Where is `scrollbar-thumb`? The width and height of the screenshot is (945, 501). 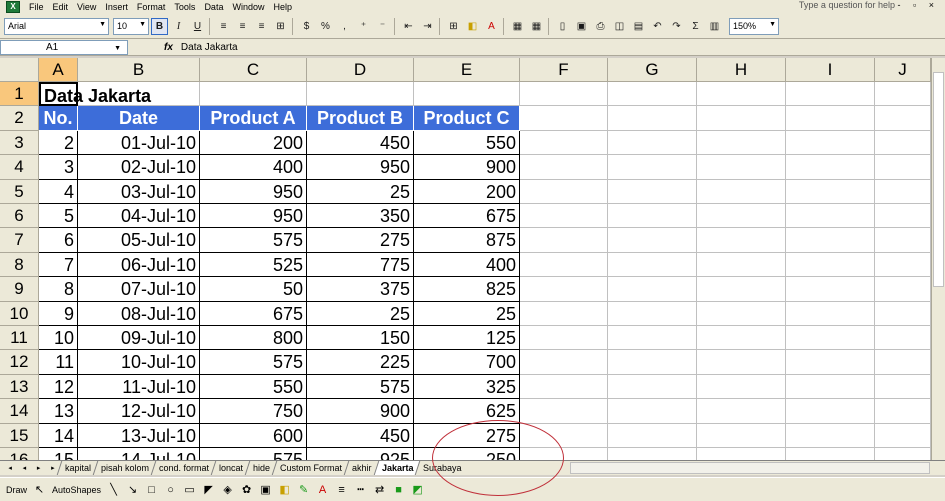
scrollbar-thumb is located at coordinates (938, 179).